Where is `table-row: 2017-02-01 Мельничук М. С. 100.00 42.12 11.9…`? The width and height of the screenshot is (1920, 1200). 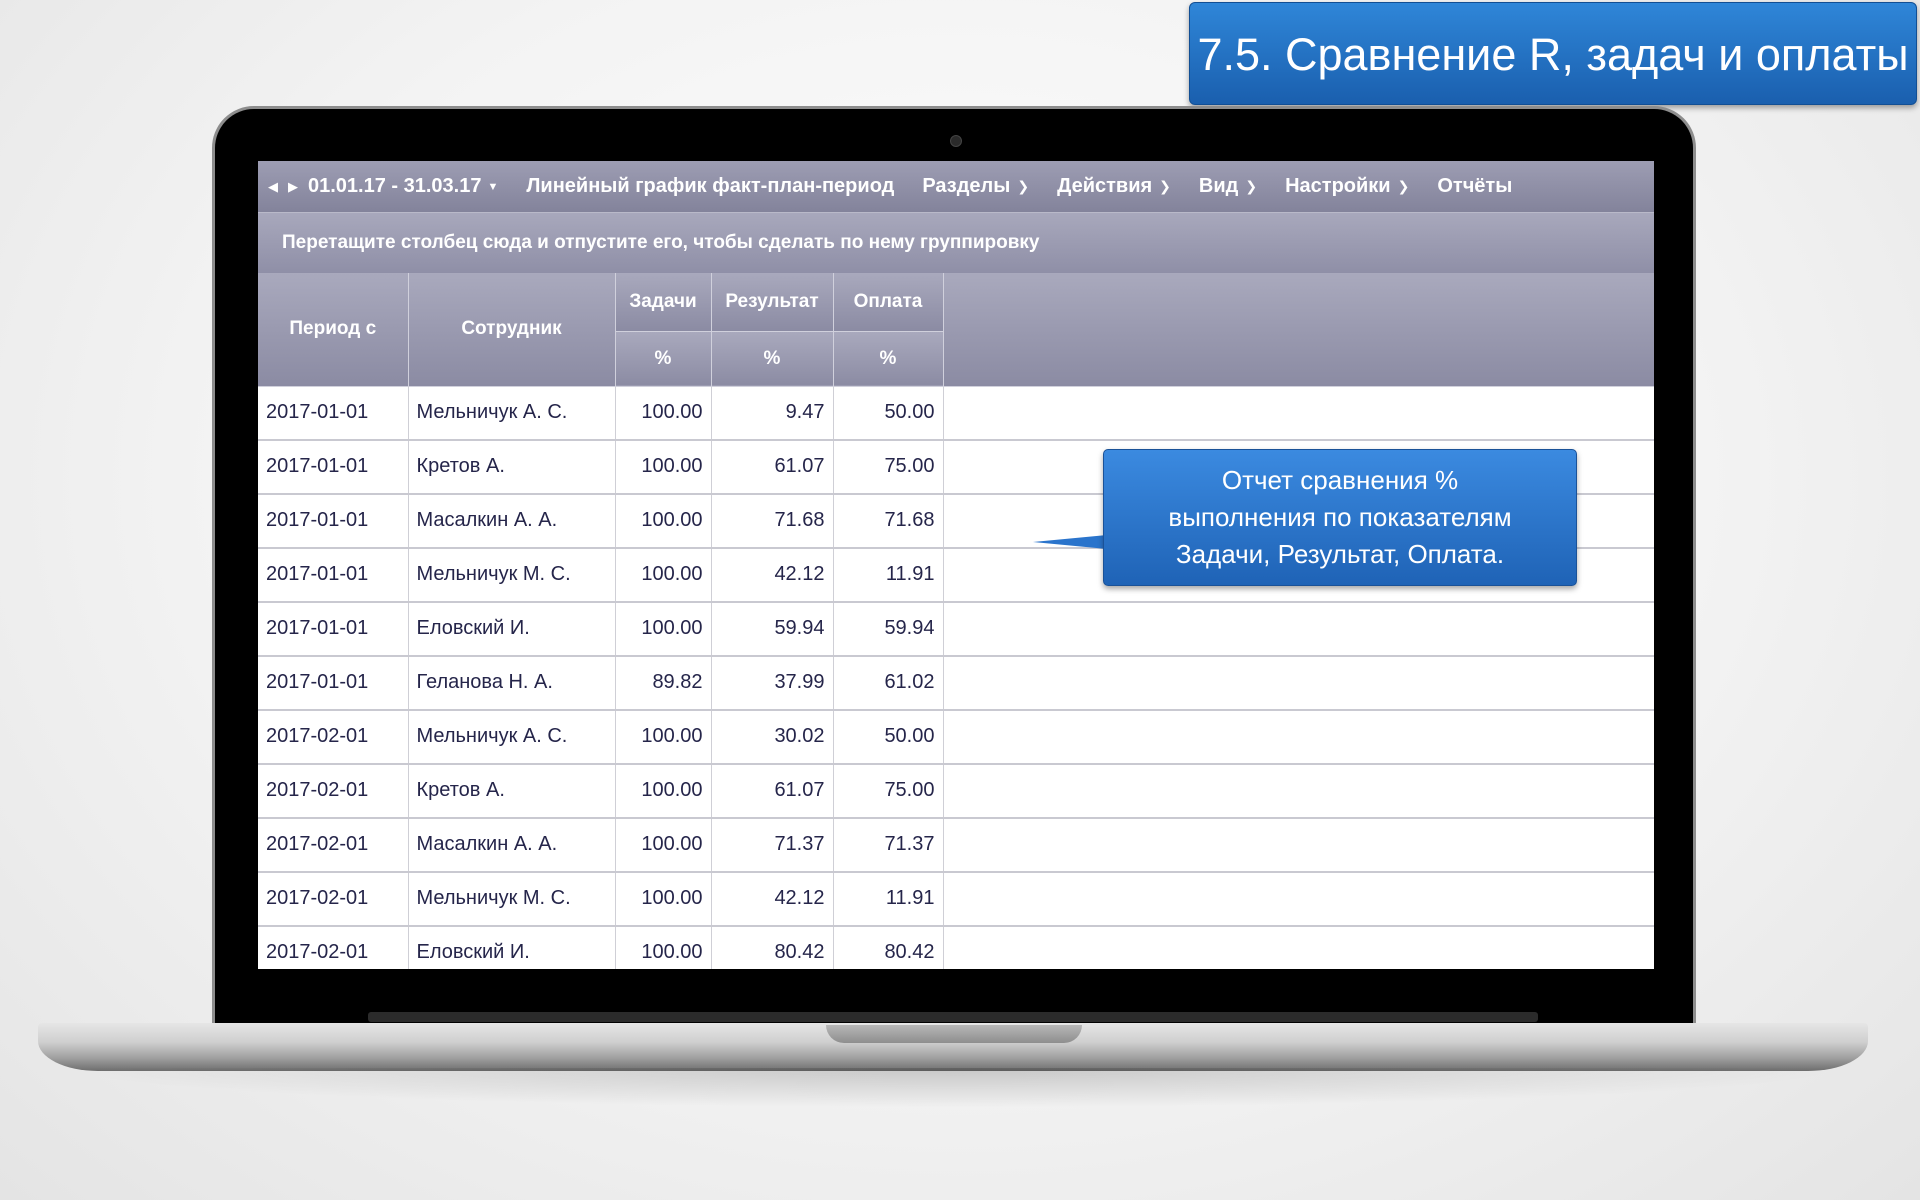
table-row: 2017-02-01 Мельничук М. С. 100.00 42.12 11.9… is located at coordinates (956, 899).